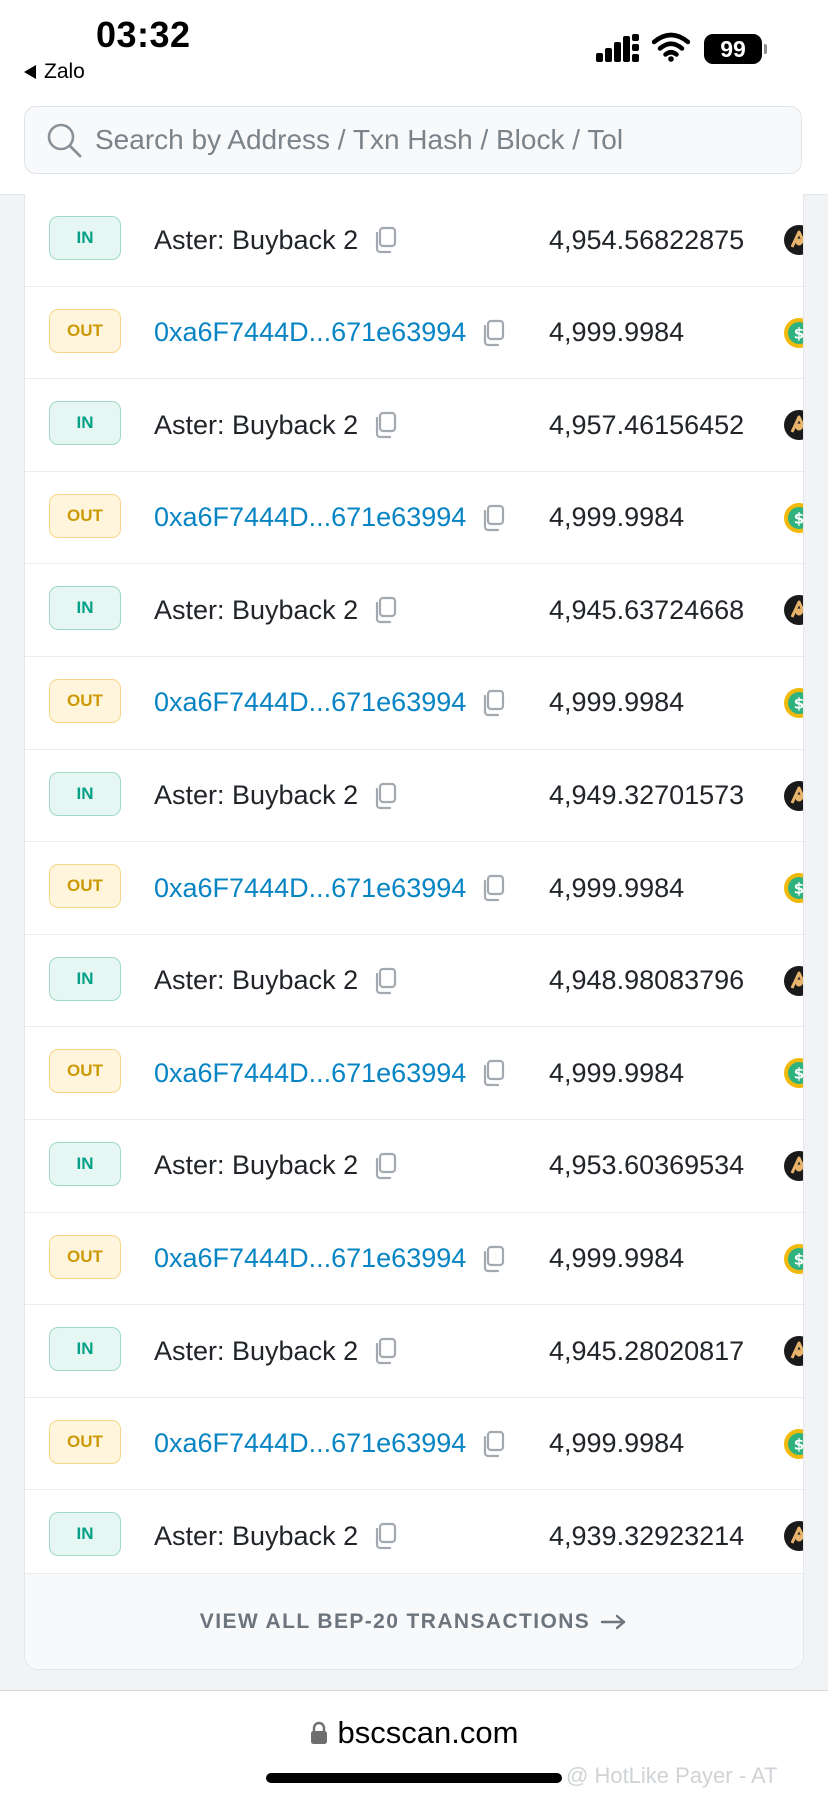  Describe the element at coordinates (414, 1166) in the screenshot. I see `transfer-row: IN Aster: Buyback 2 4,953.60369534` at that location.